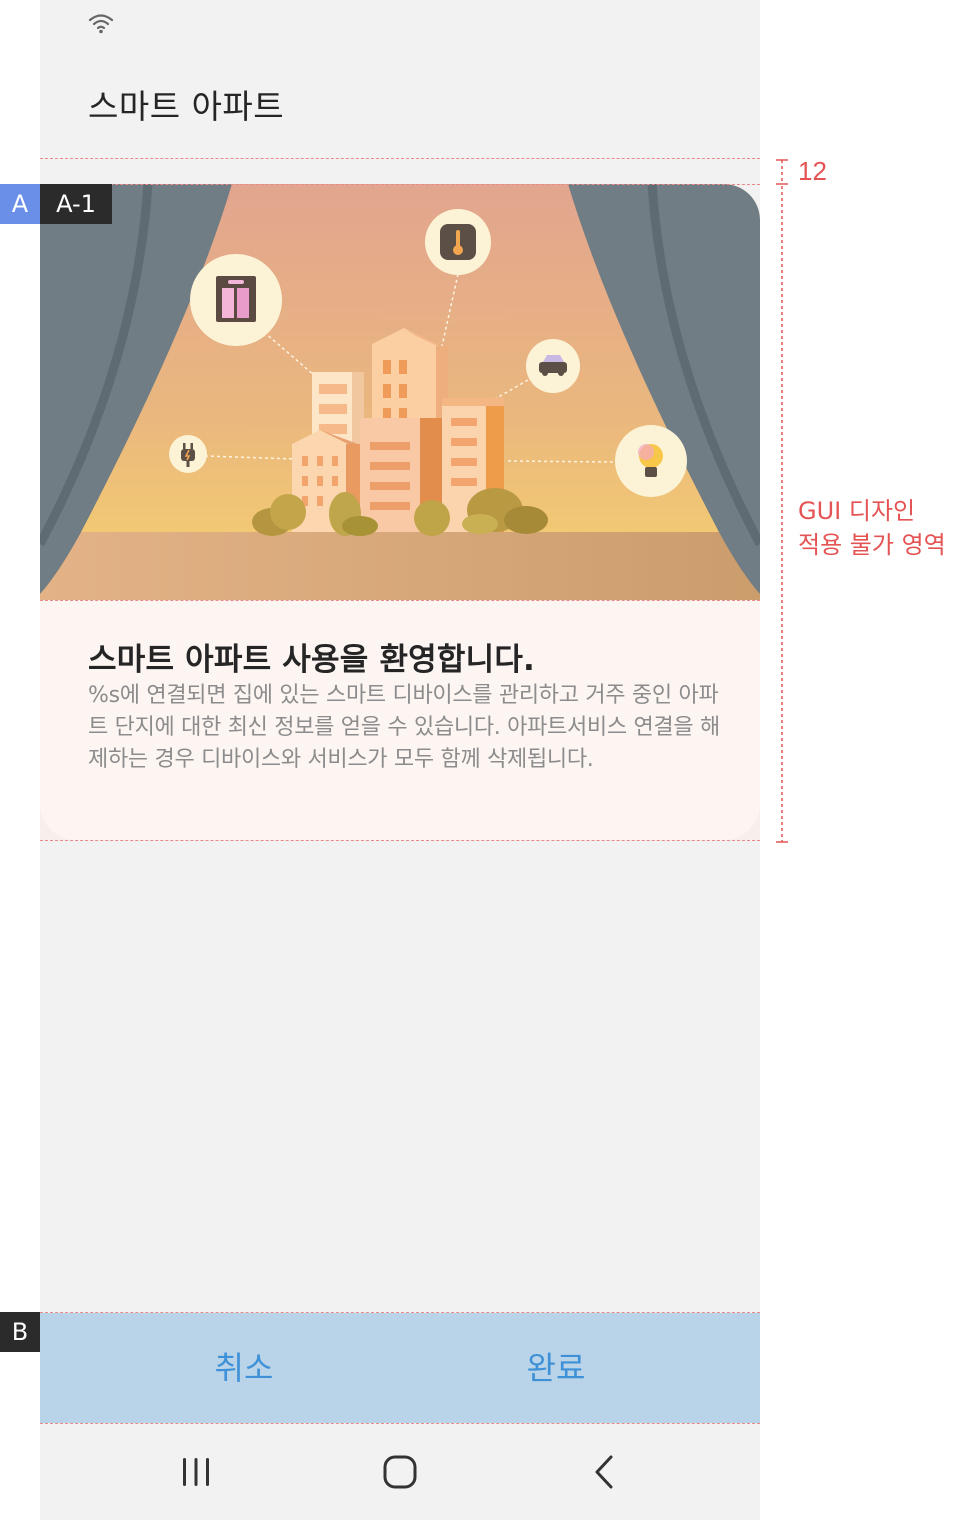  What do you see at coordinates (857, 511) in the screenshot?
I see `gui-note-line1: GUI 디자인` at bounding box center [857, 511].